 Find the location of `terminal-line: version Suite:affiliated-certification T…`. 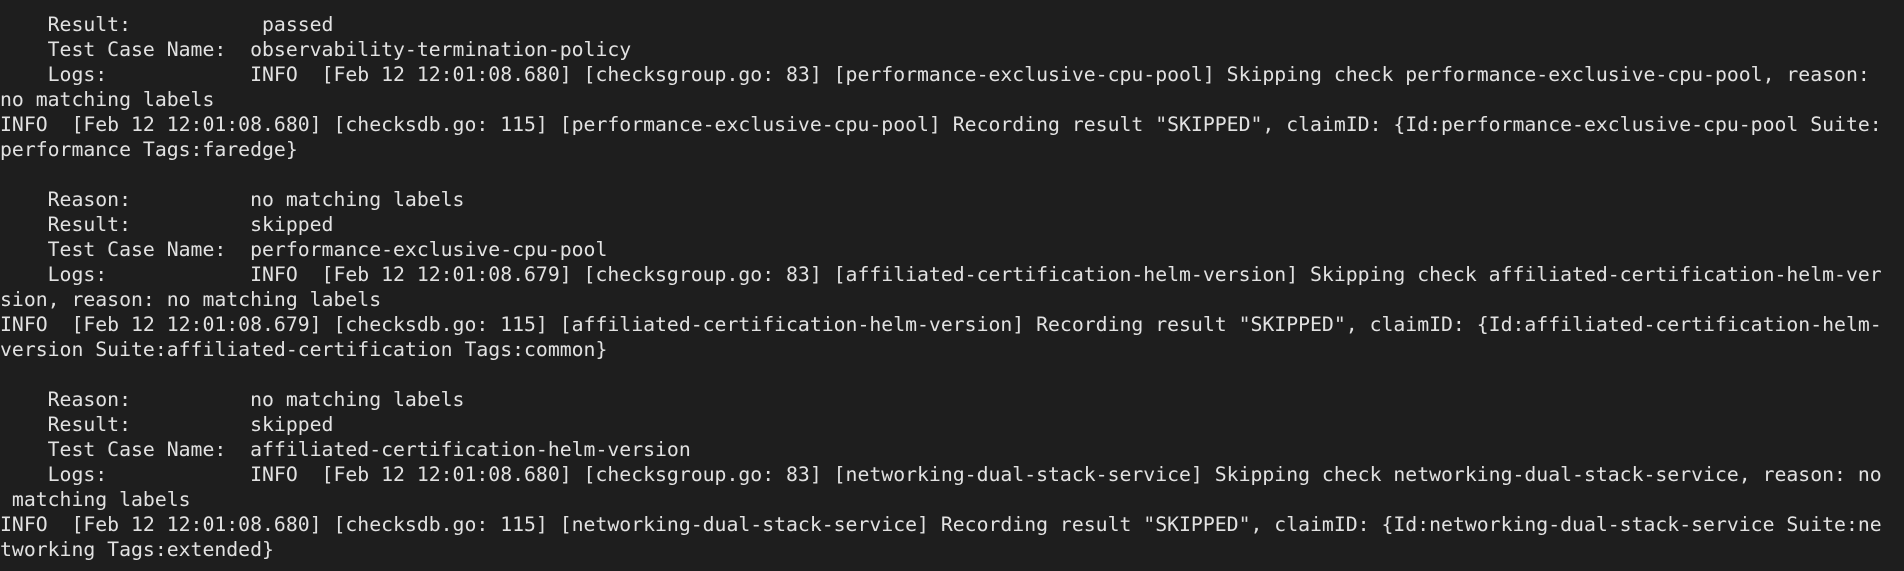

terminal-line: version Suite:affiliated-certification T… is located at coordinates (304, 349).